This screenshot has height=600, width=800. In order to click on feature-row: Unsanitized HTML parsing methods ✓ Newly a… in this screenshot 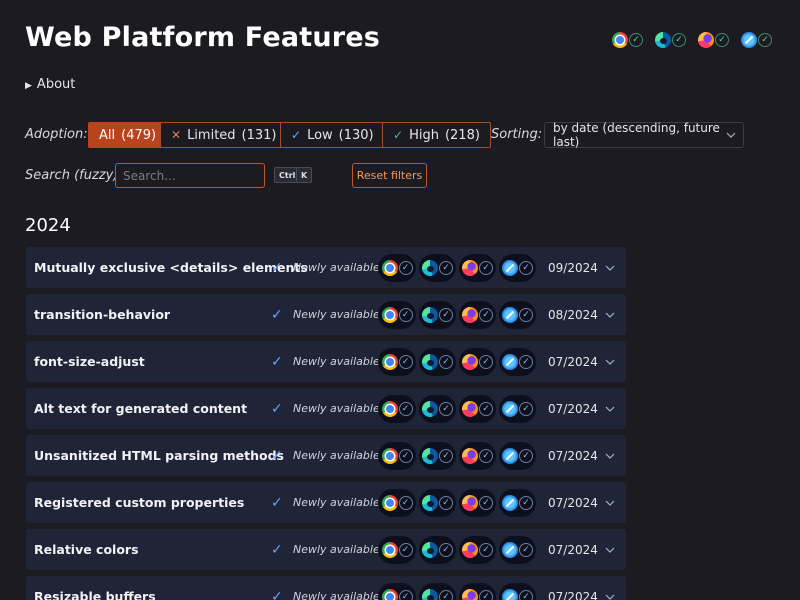, I will do `click(326, 455)`.